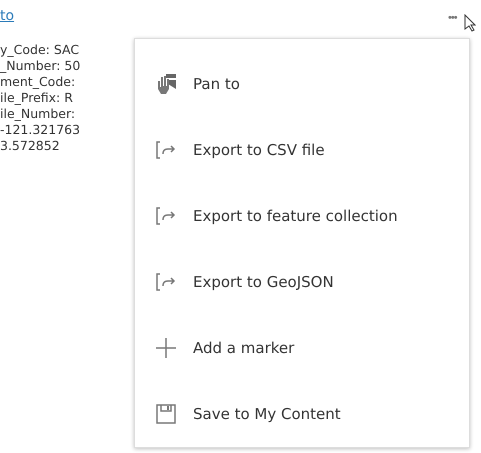  What do you see at coordinates (302, 150) in the screenshot?
I see `menu-item: Export to CSV file` at bounding box center [302, 150].